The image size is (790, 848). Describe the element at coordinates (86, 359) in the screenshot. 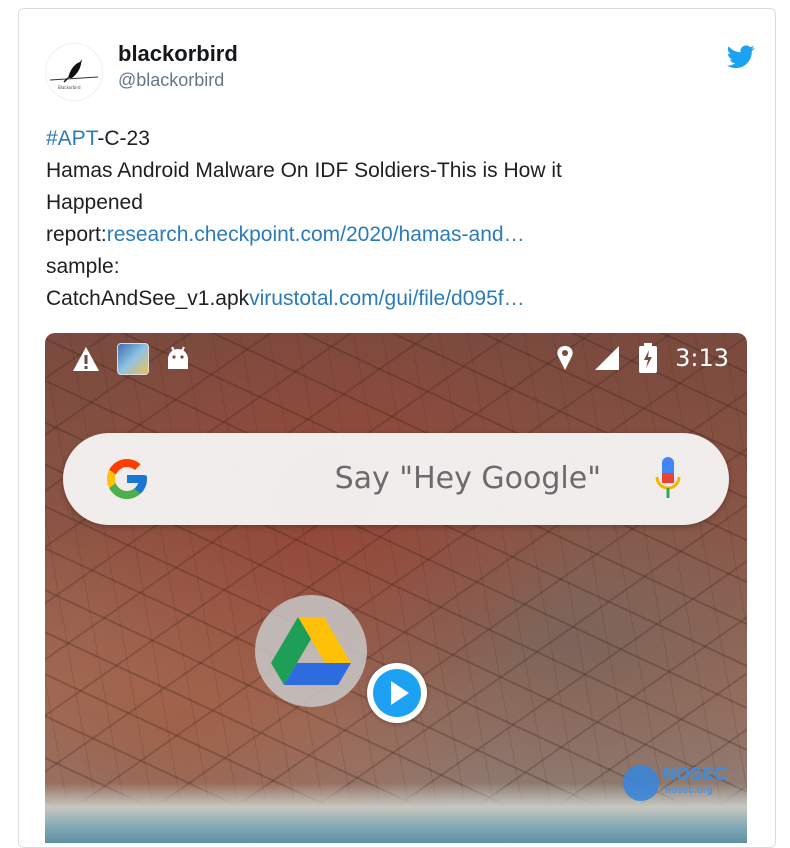

I see `warning-icon` at that location.